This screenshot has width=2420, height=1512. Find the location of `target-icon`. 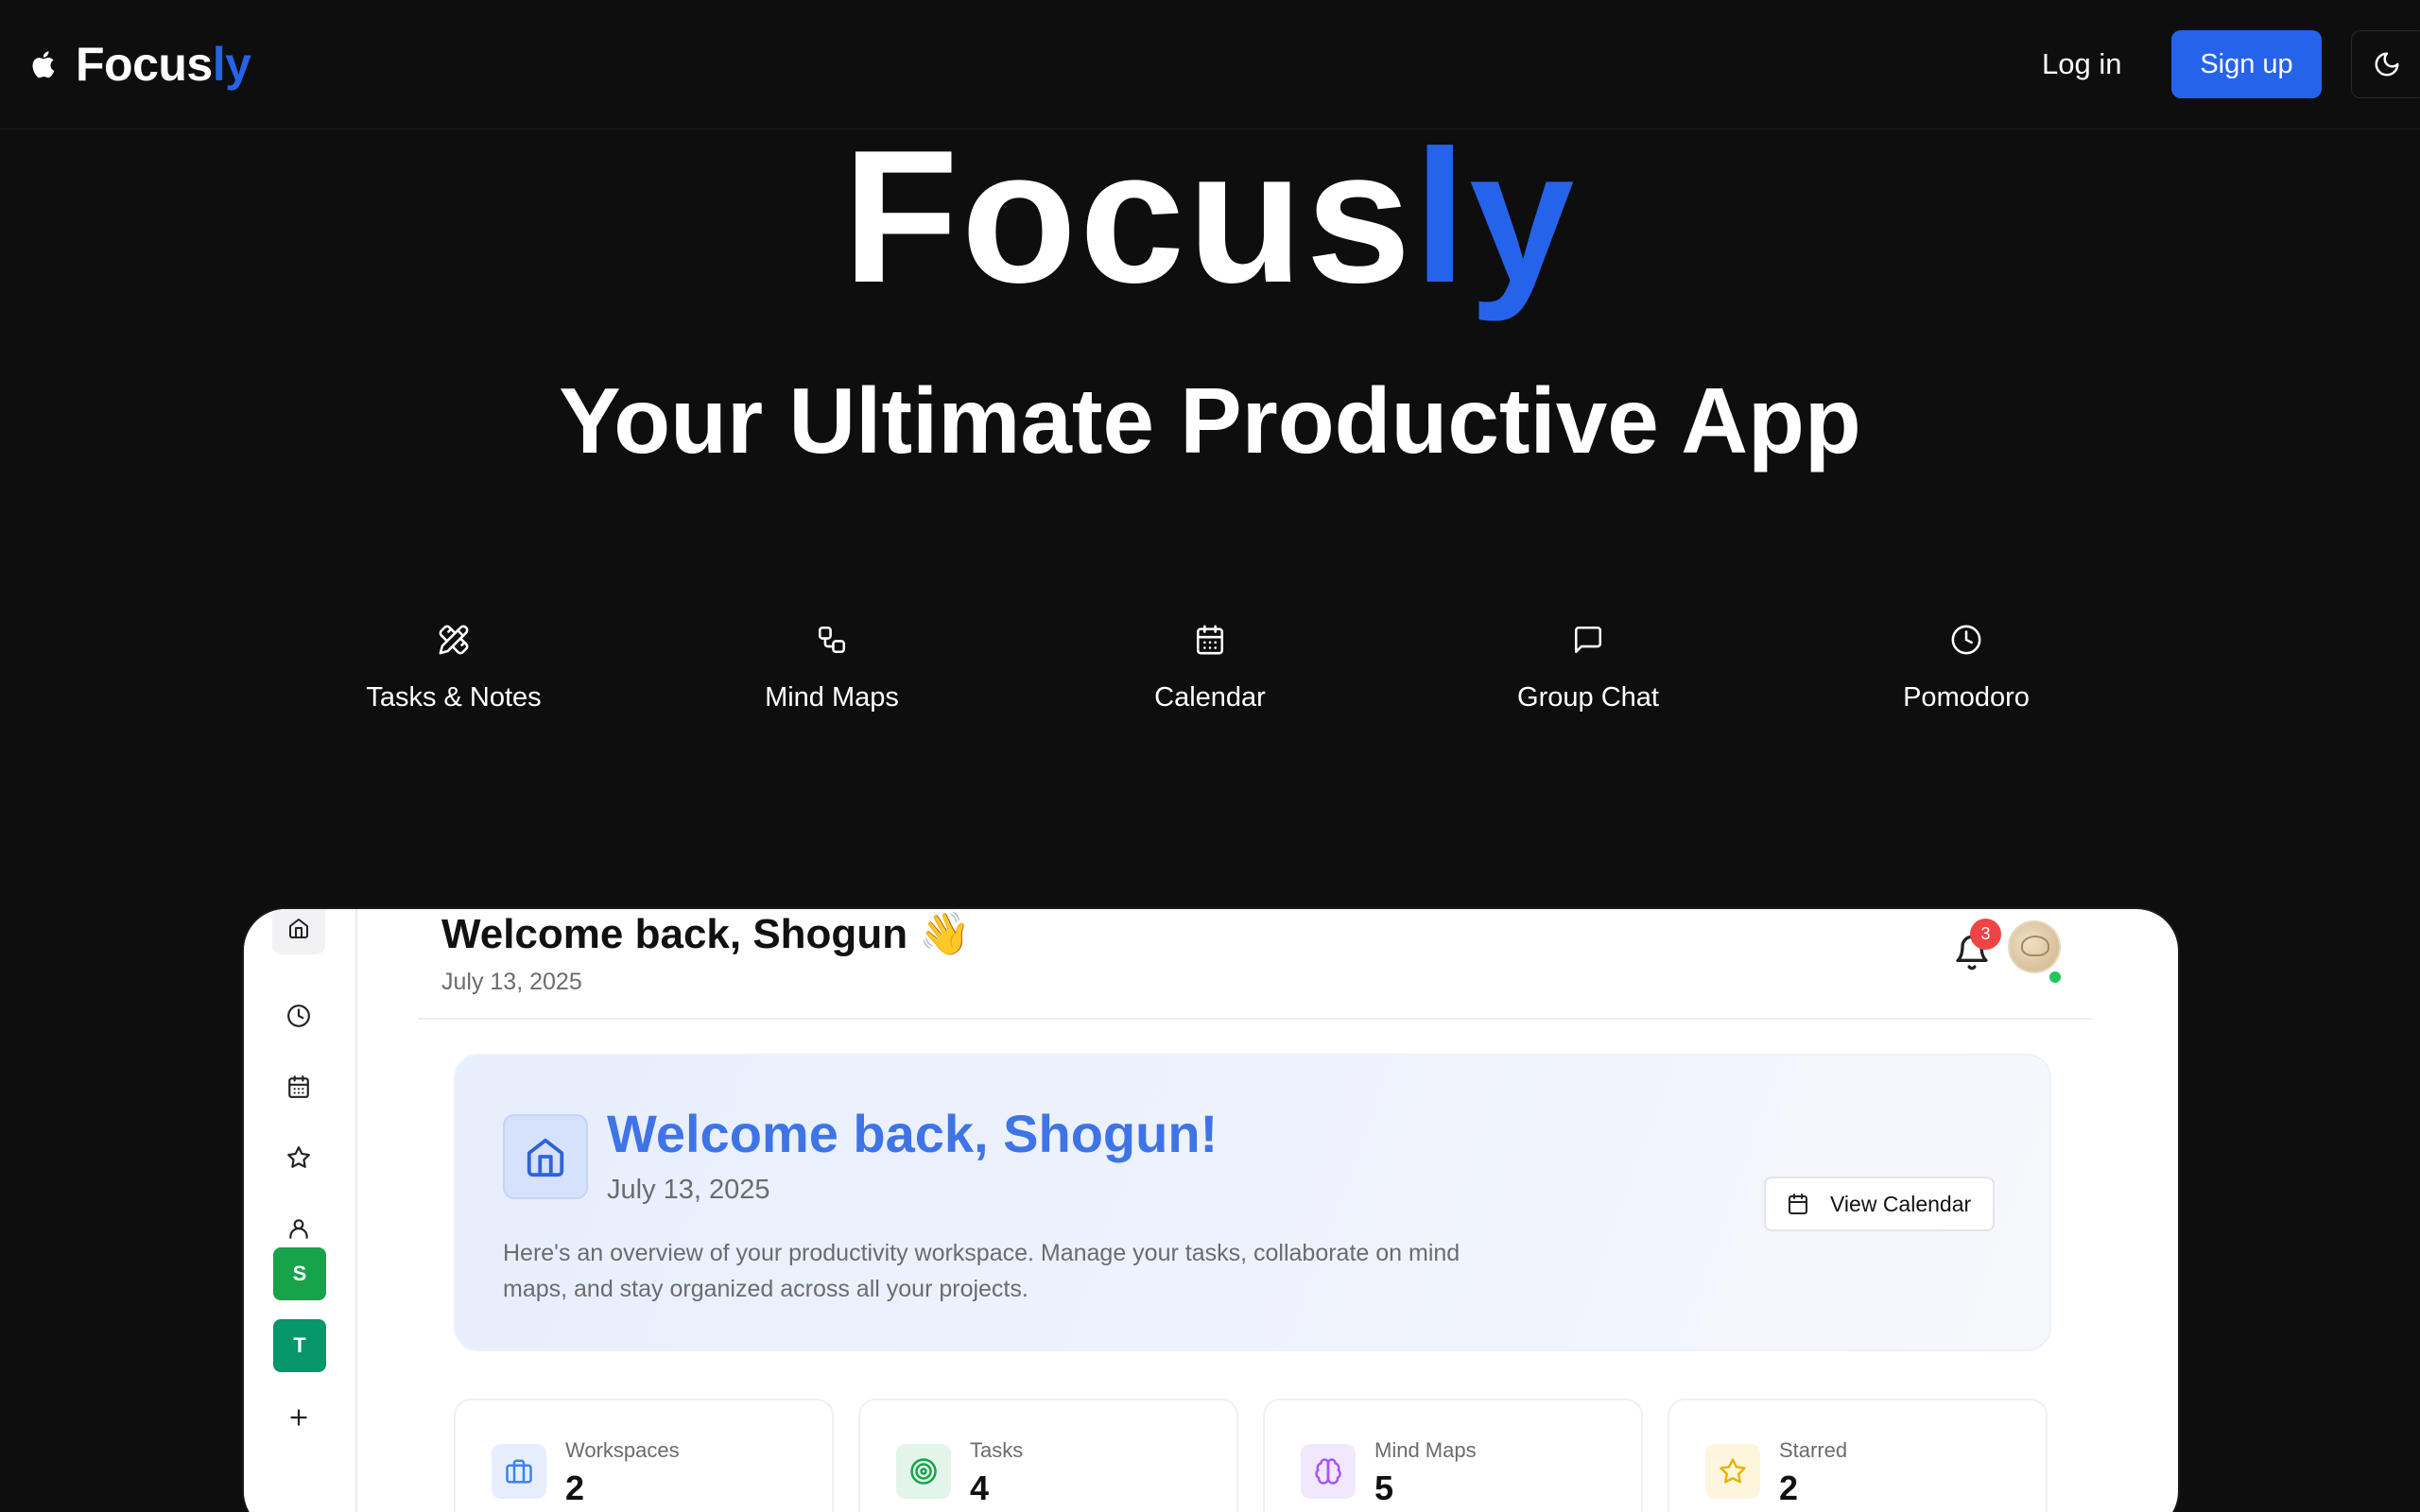

target-icon is located at coordinates (923, 1471).